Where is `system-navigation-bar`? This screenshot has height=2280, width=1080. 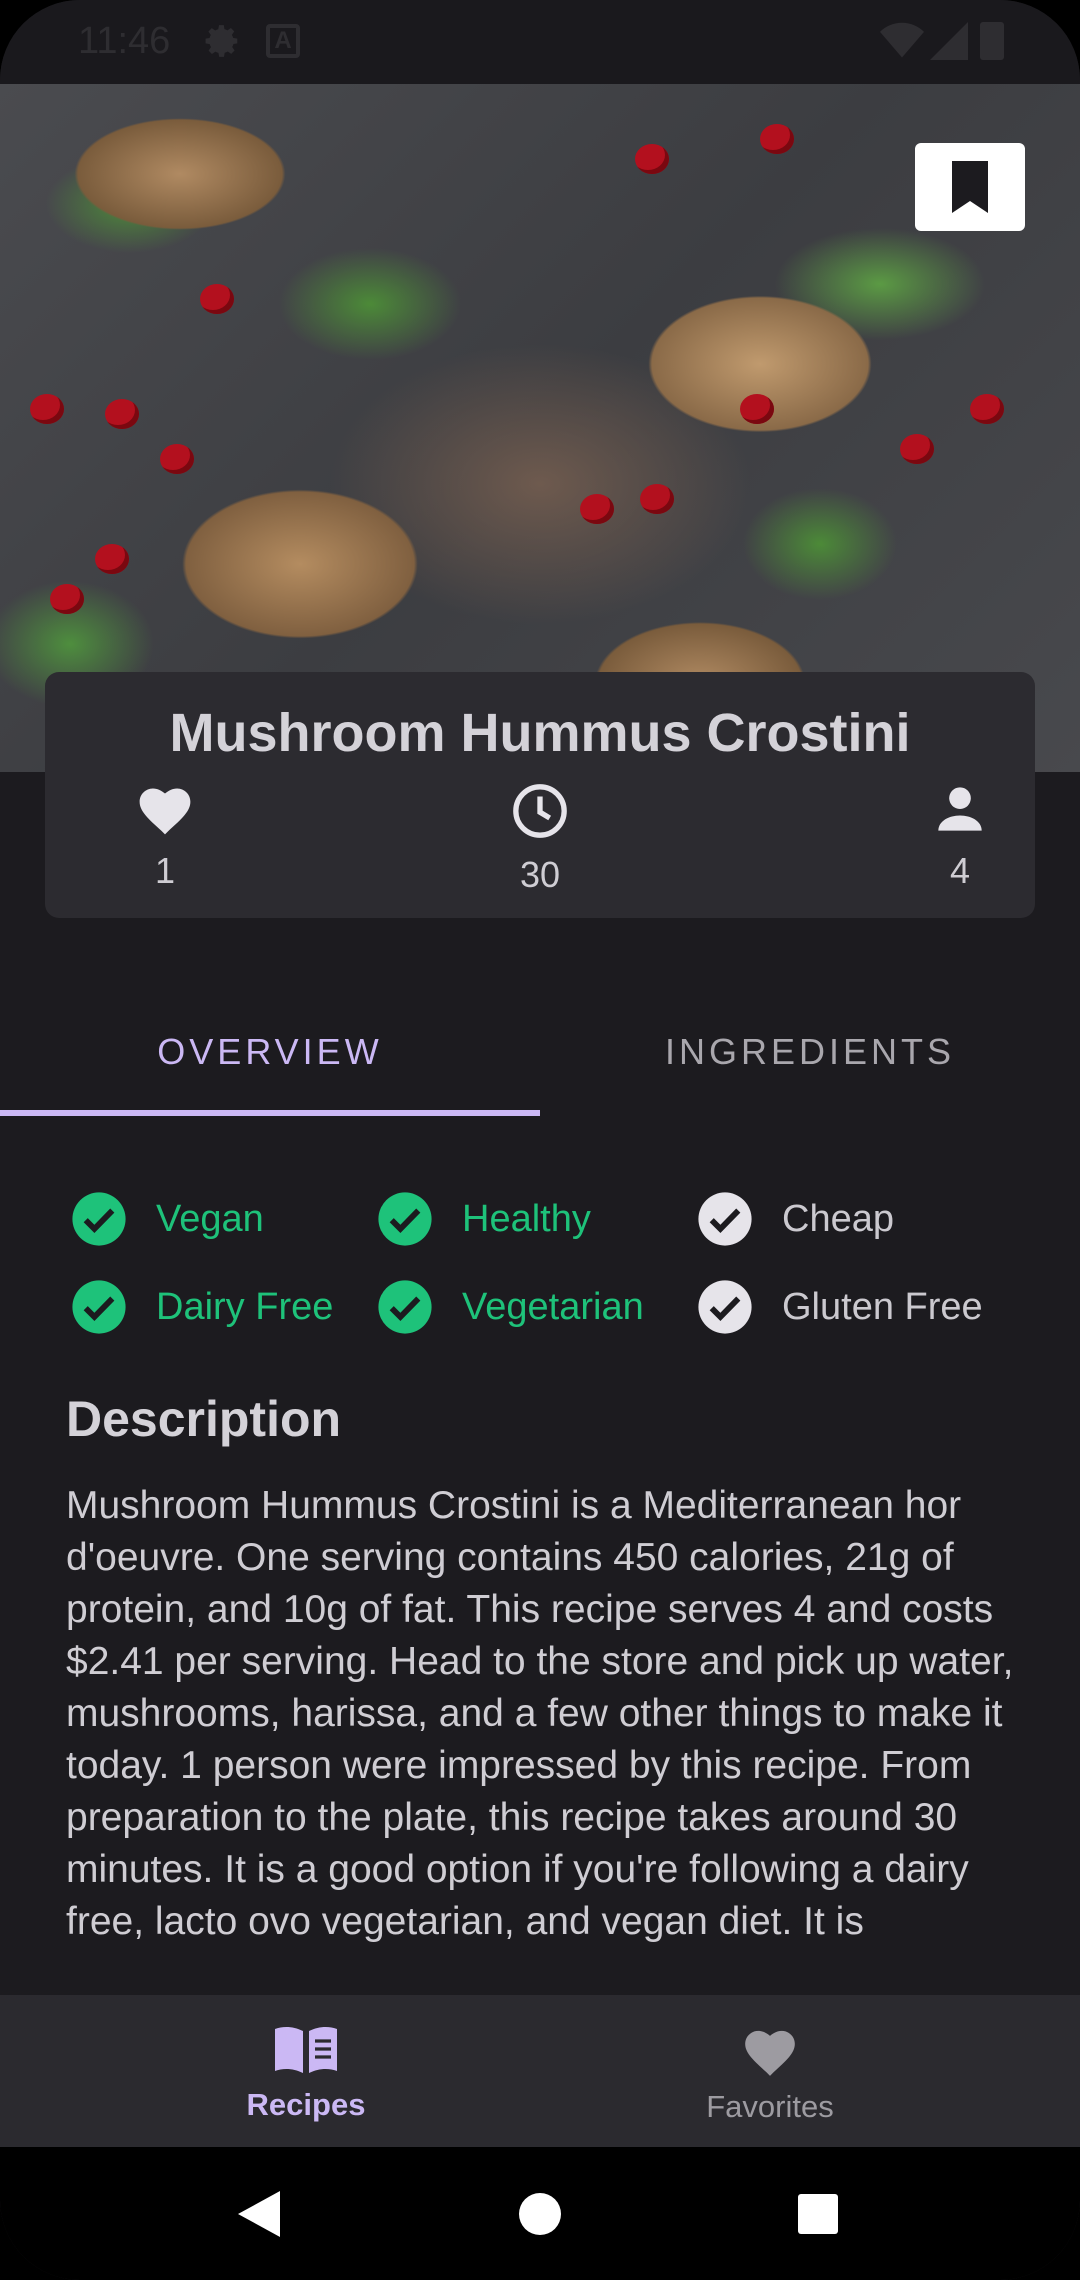
system-navigation-bar is located at coordinates (540, 2213).